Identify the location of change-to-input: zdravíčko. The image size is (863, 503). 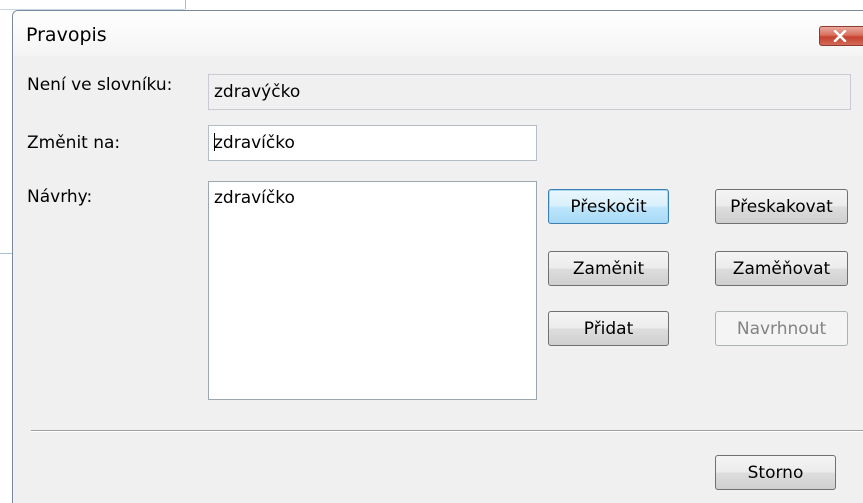
(372, 143).